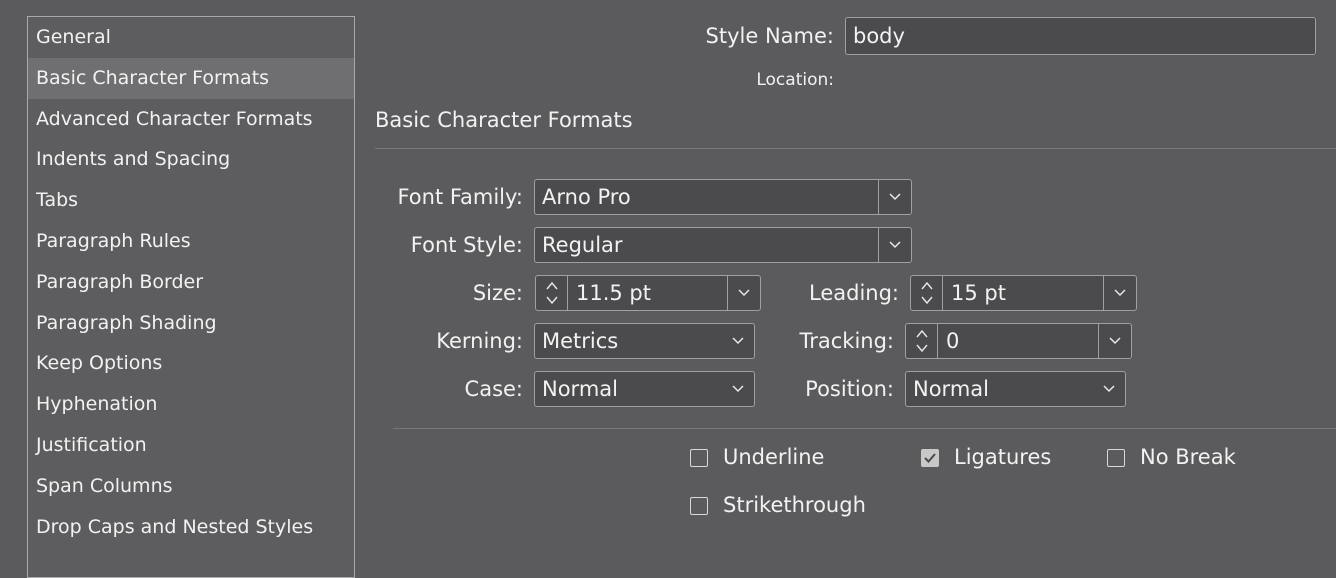 Image resolution: width=1336 pixels, height=578 pixels. Describe the element at coordinates (699, 506) in the screenshot. I see `strikethrough-checkbox` at that location.